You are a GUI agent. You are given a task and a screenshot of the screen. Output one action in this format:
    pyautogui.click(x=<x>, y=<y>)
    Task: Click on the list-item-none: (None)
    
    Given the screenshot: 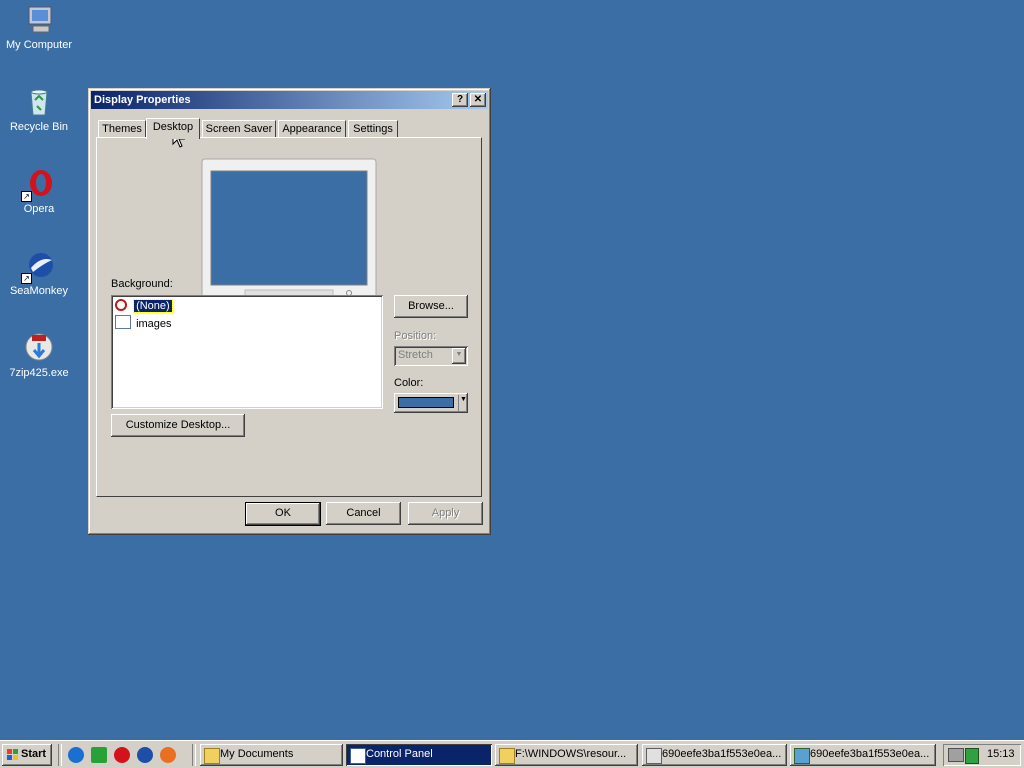 What is the action you would take?
    pyautogui.click(x=144, y=306)
    